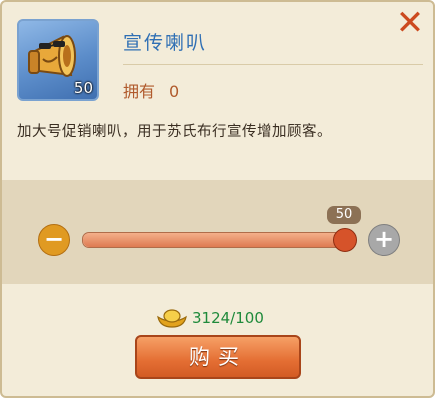 The height and width of the screenshot is (398, 435). What do you see at coordinates (228, 318) in the screenshot?
I see `price-text: 3124/100` at bounding box center [228, 318].